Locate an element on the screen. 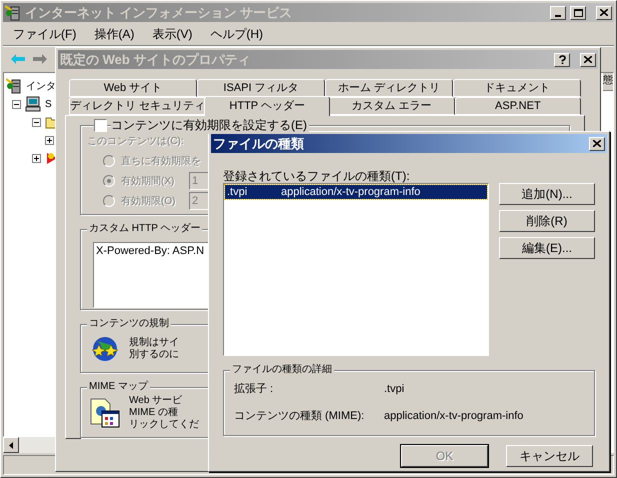 This screenshot has height=478, width=617. dialog-title: ファイルの種類 is located at coordinates (259, 143).